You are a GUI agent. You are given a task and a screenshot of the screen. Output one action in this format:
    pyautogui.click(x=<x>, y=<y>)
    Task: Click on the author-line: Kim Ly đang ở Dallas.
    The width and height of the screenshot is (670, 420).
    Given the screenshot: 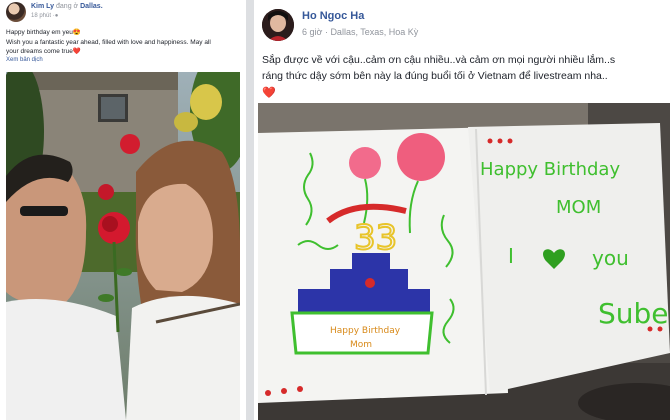 What is the action you would take?
    pyautogui.click(x=67, y=6)
    